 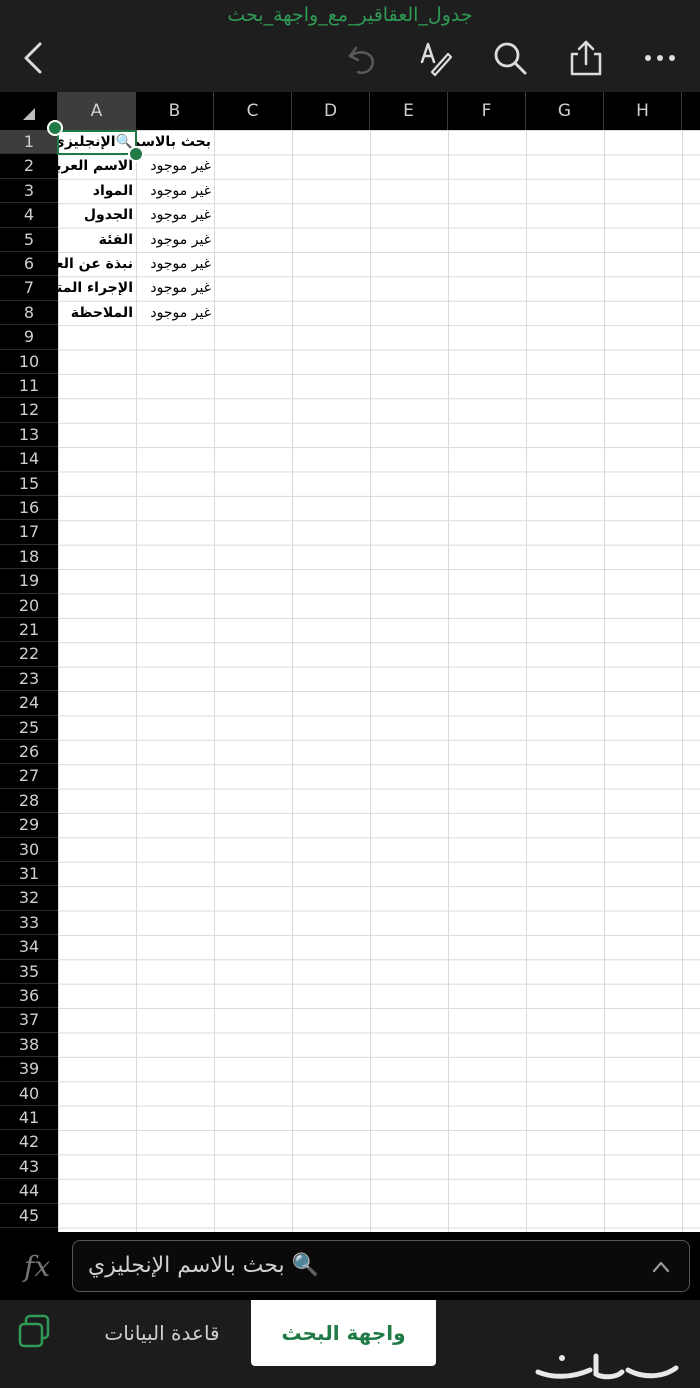 What do you see at coordinates (29, 435) in the screenshot?
I see `row-header-13: 13` at bounding box center [29, 435].